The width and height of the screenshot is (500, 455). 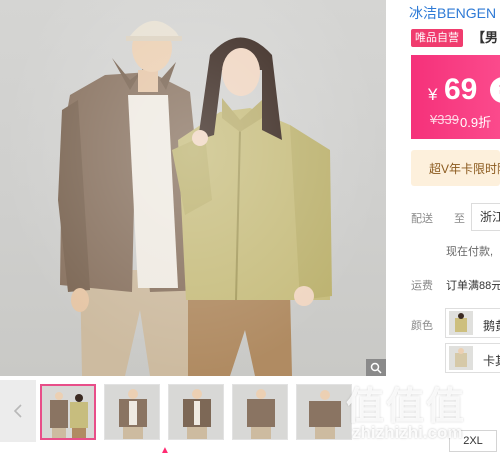 I want to click on zoom-icon, so click(x=376, y=367).